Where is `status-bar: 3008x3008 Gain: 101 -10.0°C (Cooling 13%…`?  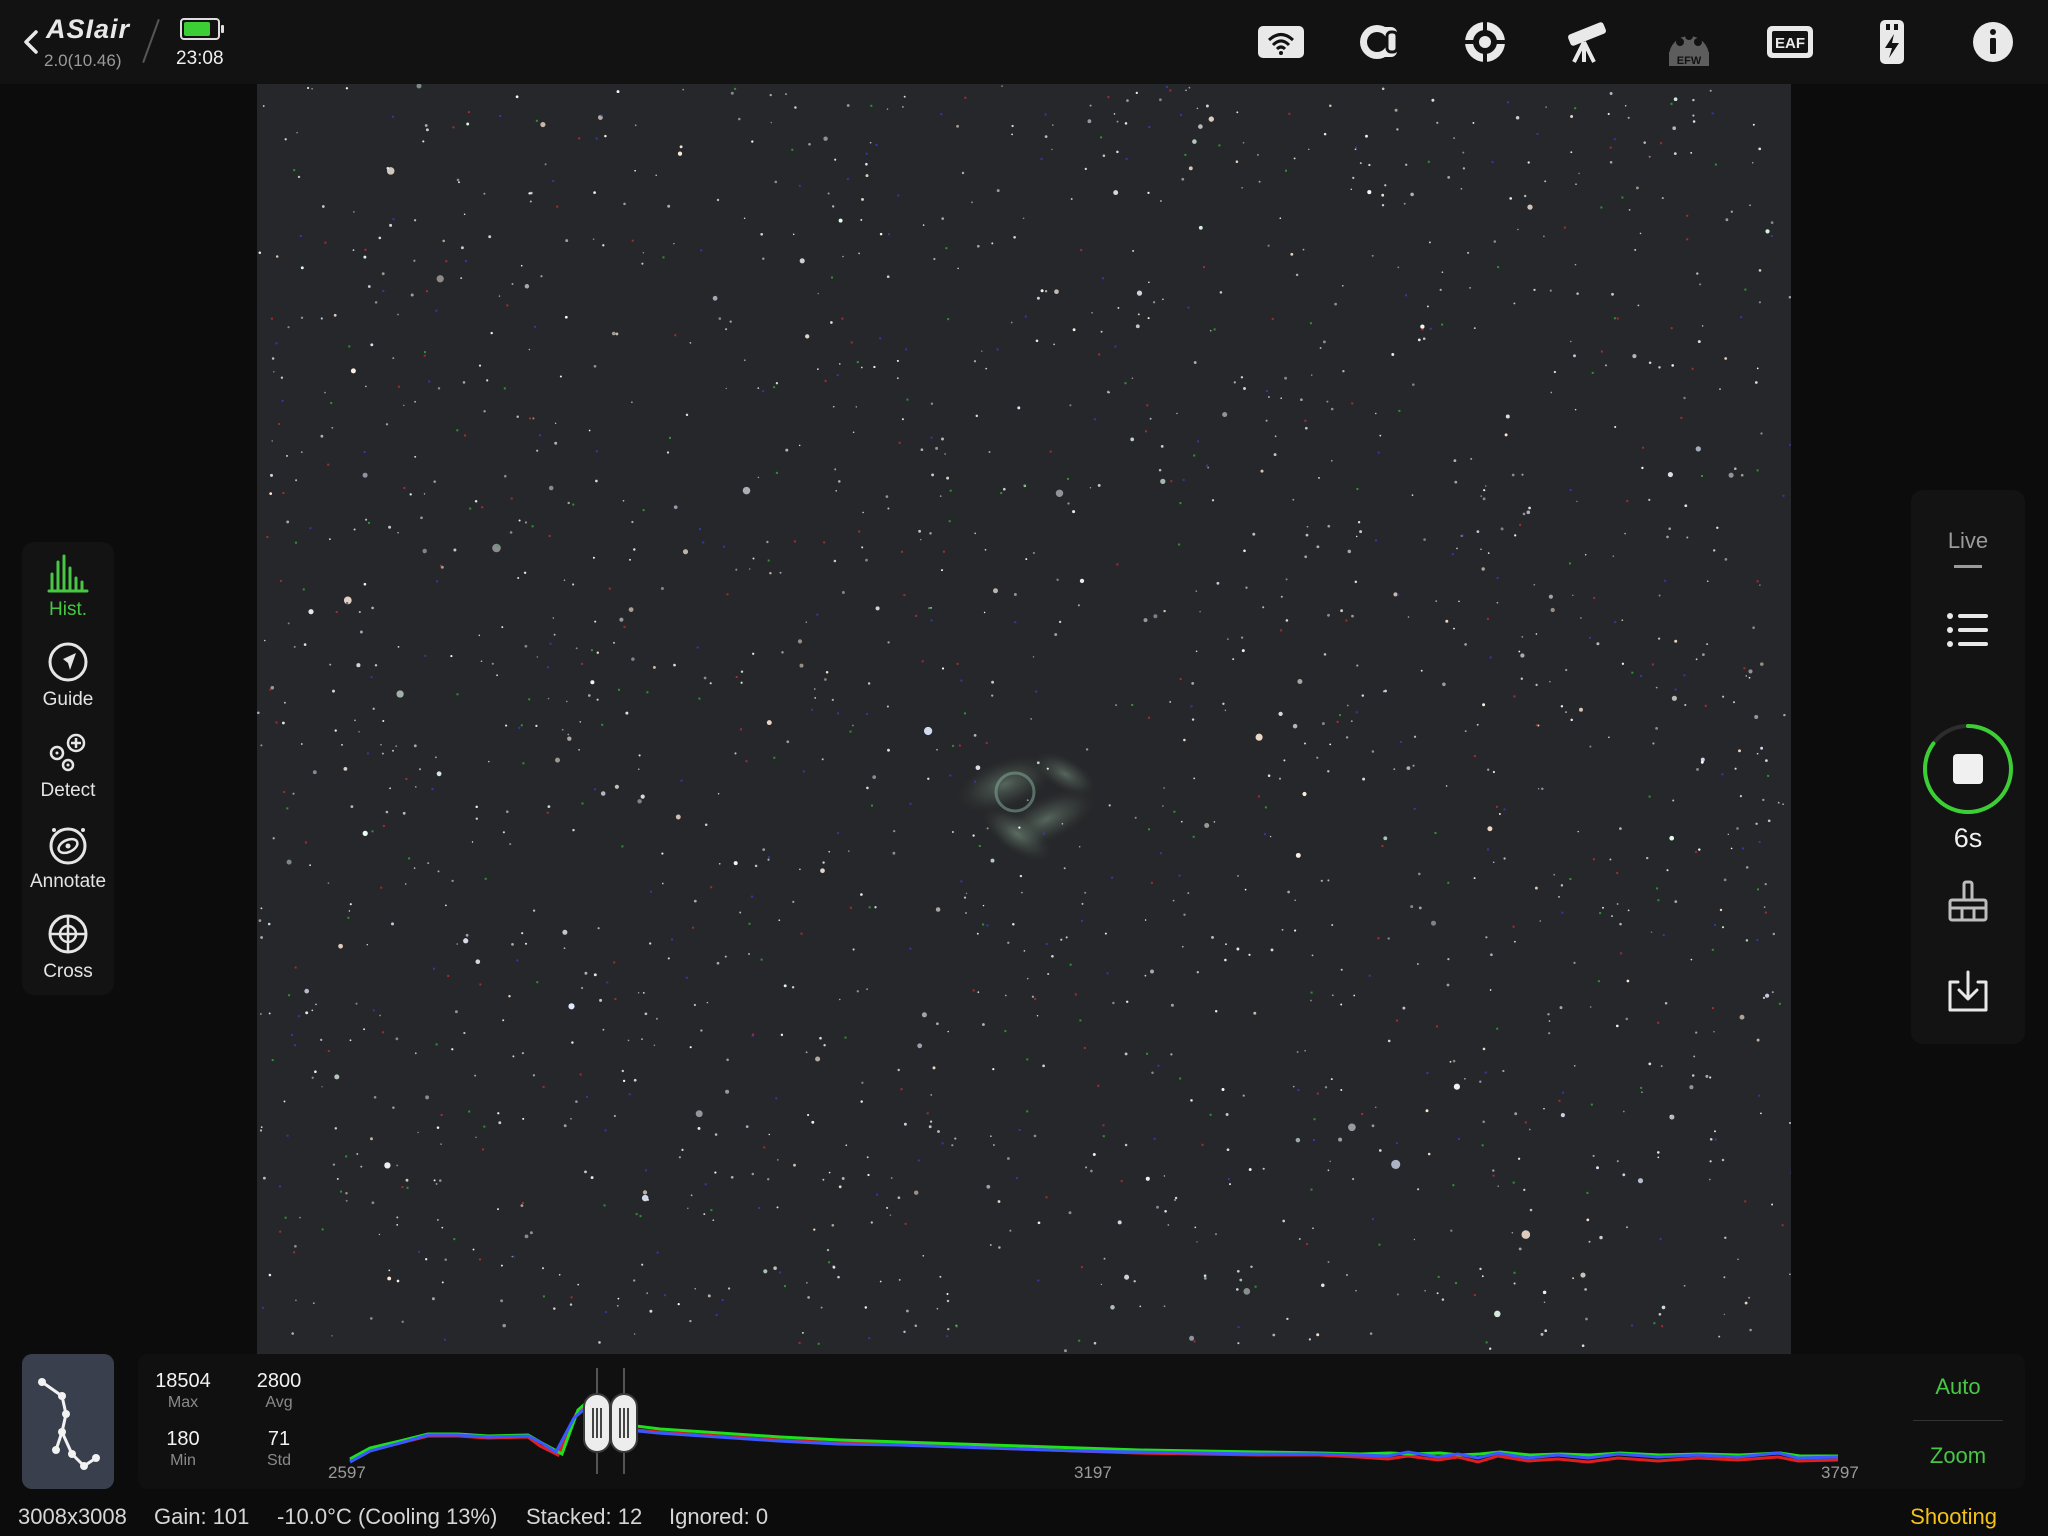 status-bar: 3008x3008 Gain: 101 -10.0°C (Cooling 13%… is located at coordinates (1024, 1516).